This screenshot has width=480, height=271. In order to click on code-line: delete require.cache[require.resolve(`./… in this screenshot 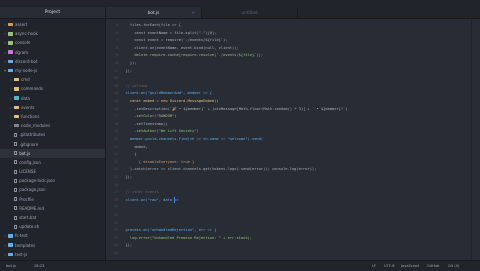, I will do `click(192, 55)`.